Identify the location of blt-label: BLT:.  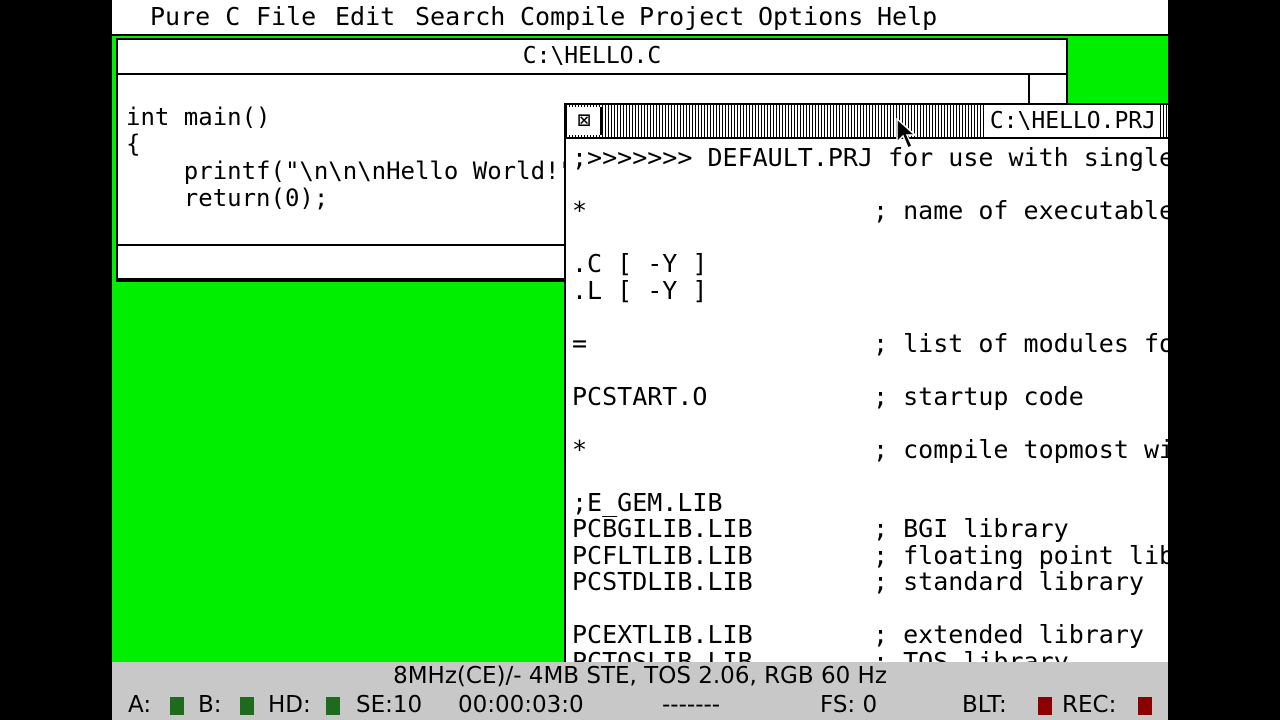
(984, 705).